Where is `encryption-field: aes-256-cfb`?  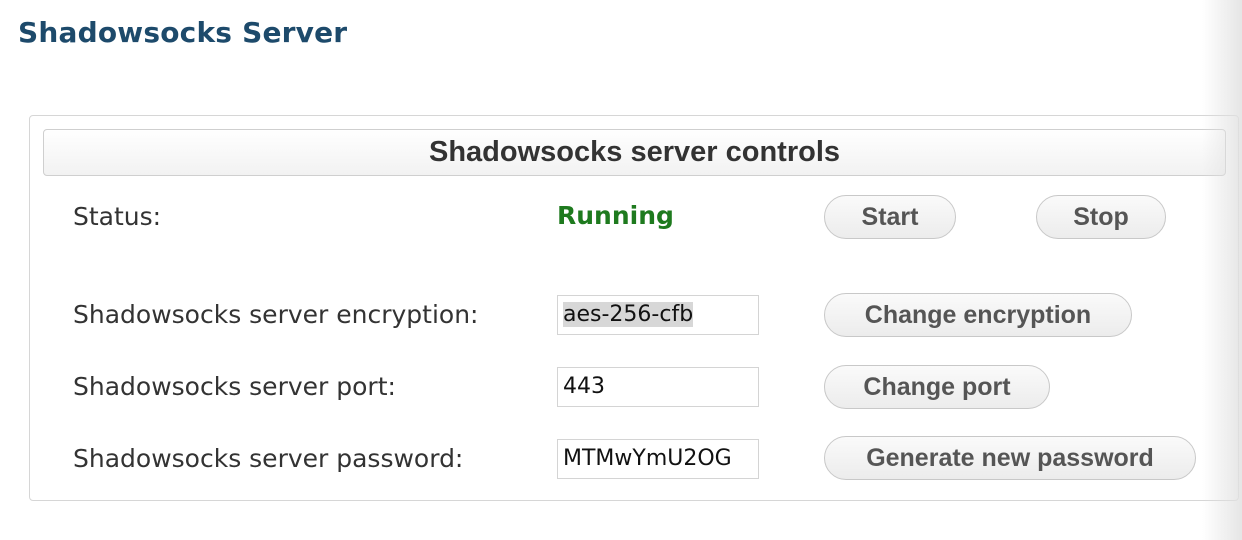
encryption-field: aes-256-cfb is located at coordinates (658, 315).